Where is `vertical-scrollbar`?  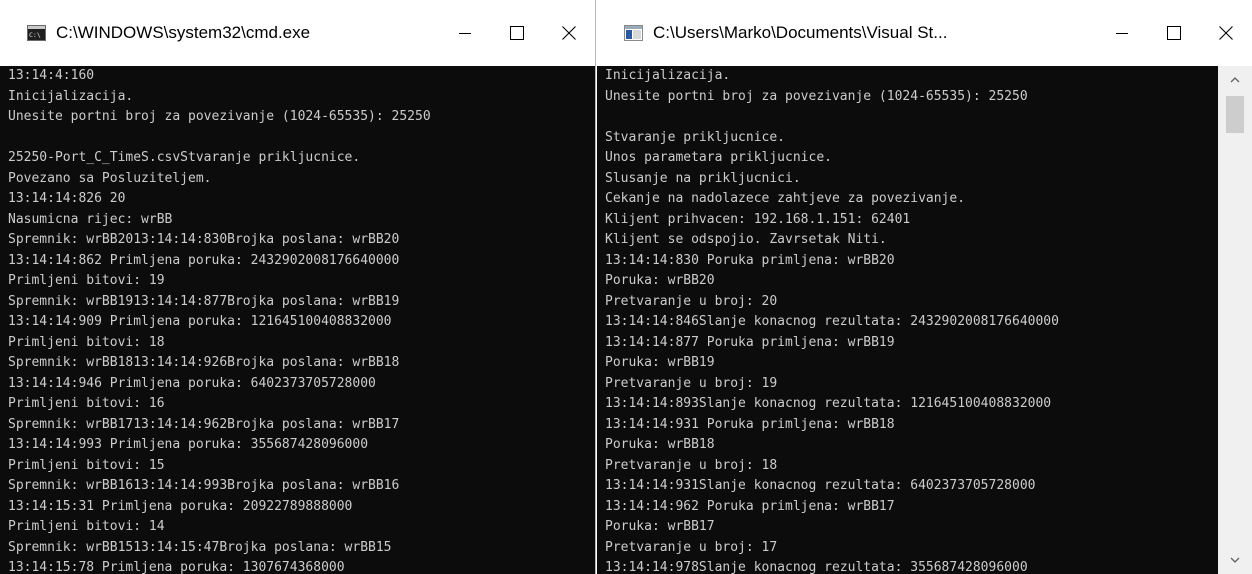
vertical-scrollbar is located at coordinates (1235, 320).